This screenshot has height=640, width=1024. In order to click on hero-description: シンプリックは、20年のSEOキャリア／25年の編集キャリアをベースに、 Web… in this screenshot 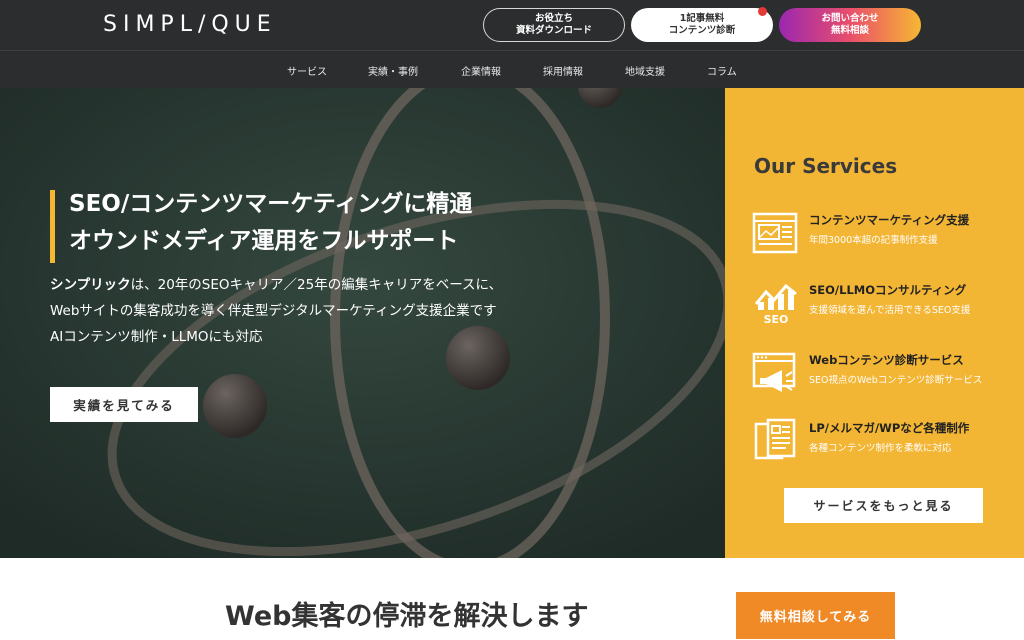, I will do `click(276, 311)`.